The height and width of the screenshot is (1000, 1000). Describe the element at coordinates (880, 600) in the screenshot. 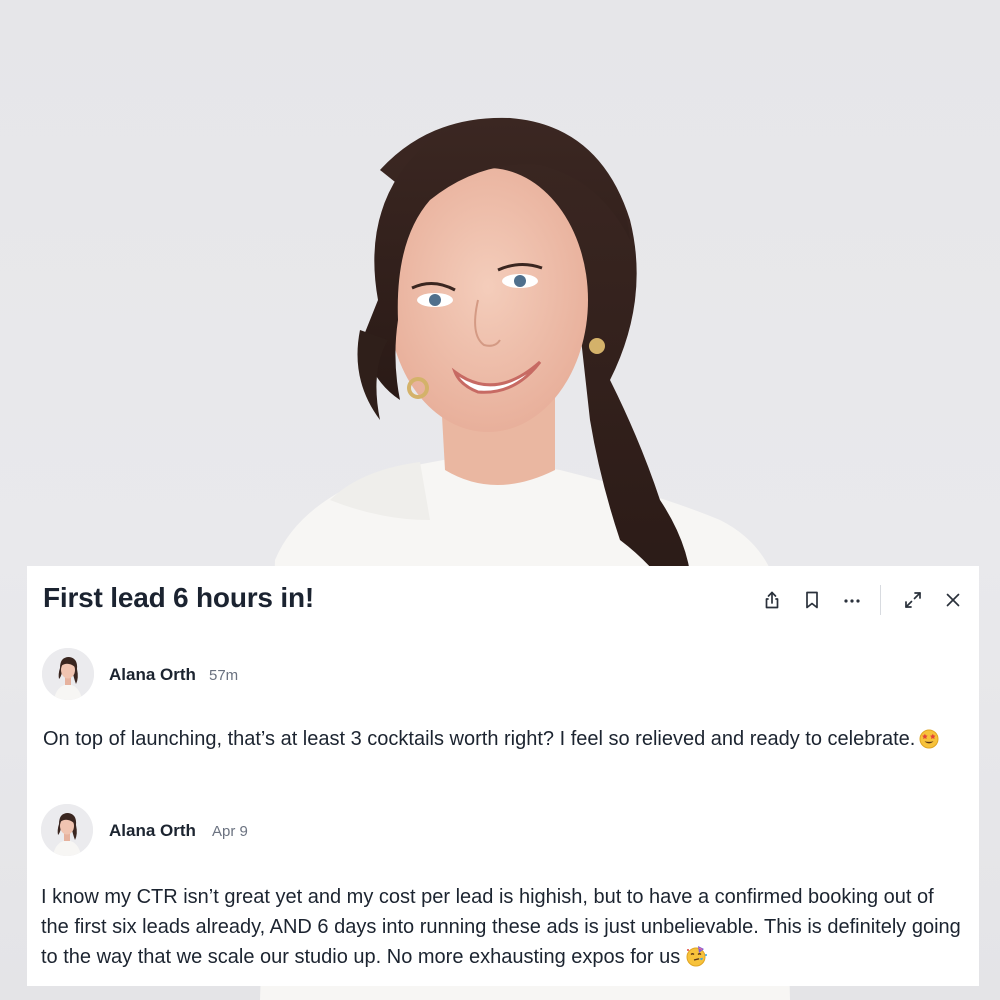

I see `toolbar-divider` at that location.